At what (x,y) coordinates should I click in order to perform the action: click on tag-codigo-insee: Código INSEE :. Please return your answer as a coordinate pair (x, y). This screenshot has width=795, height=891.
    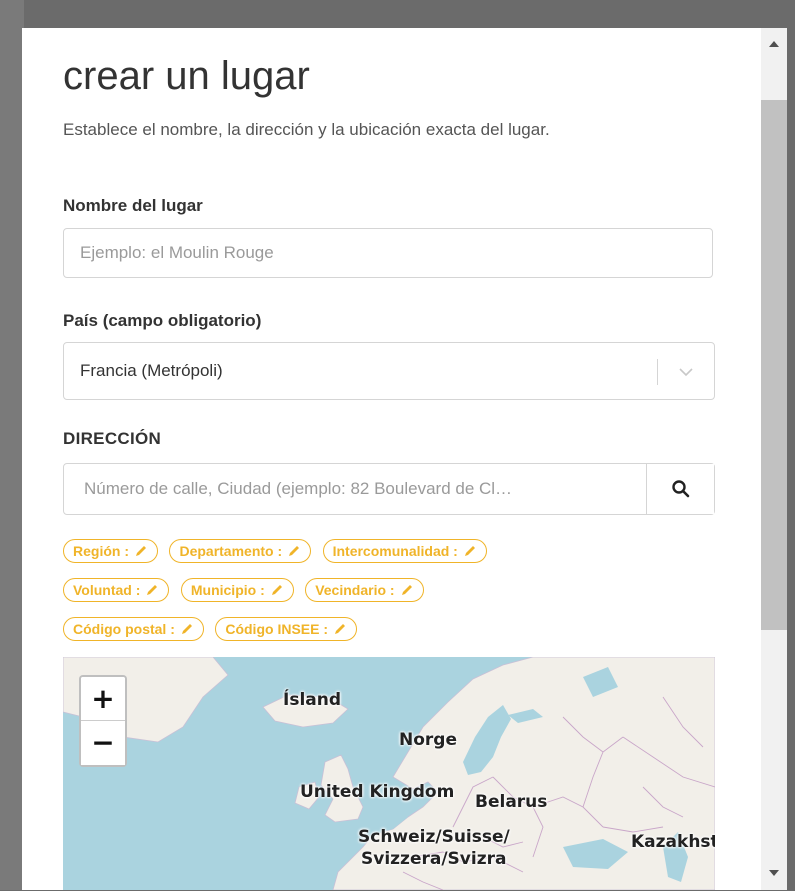
    Looking at the image, I should click on (286, 629).